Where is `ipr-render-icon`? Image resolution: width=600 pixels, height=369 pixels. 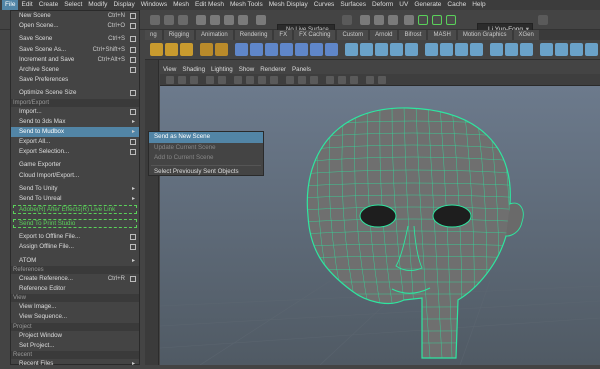
ipr-render-icon is located at coordinates (379, 20).